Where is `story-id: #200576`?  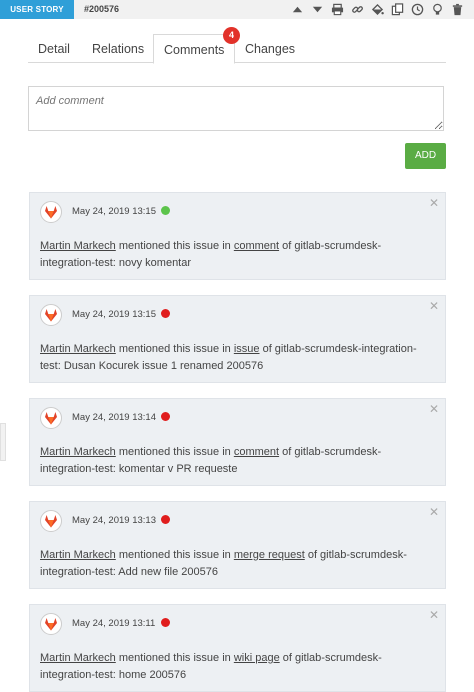 story-id: #200576 is located at coordinates (102, 9).